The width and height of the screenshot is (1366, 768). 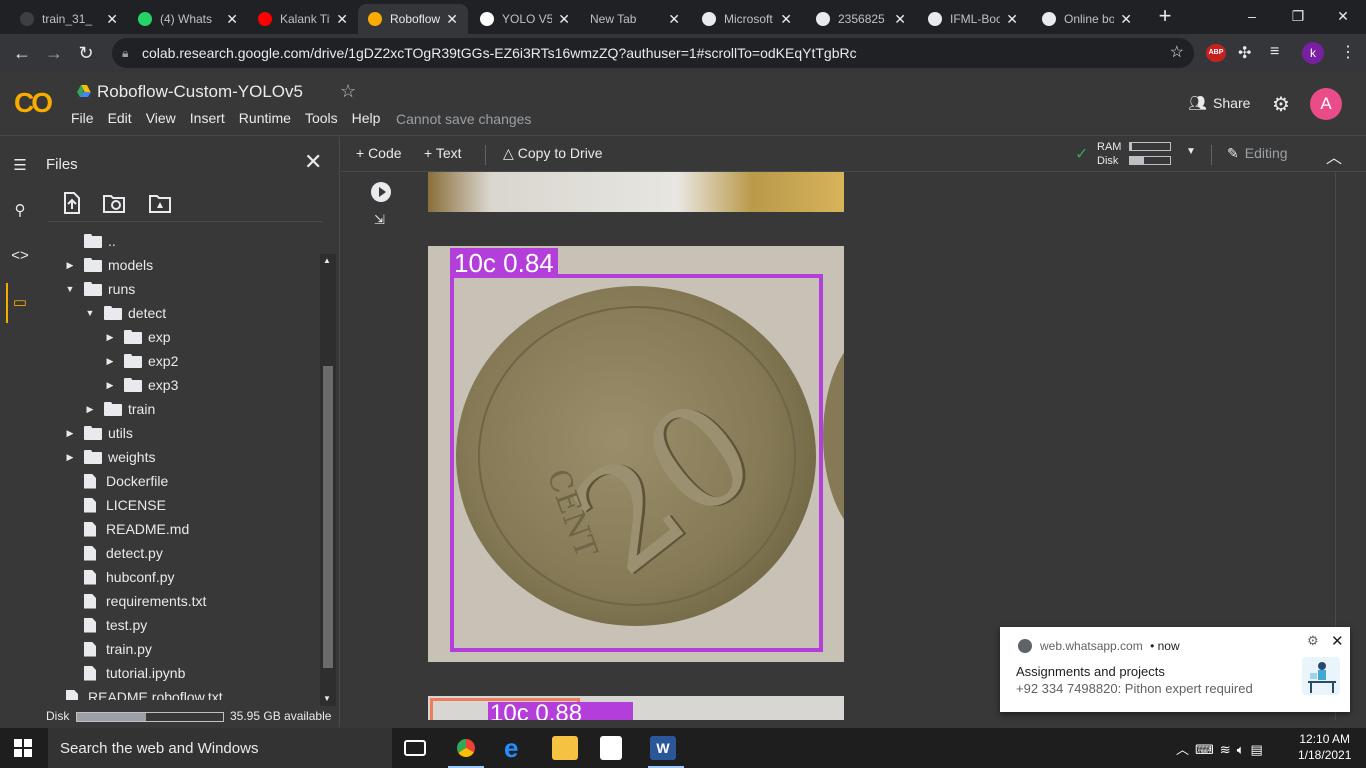 What do you see at coordinates (1185, 749) in the screenshot?
I see `tray-overflow-icon: ︿` at bounding box center [1185, 749].